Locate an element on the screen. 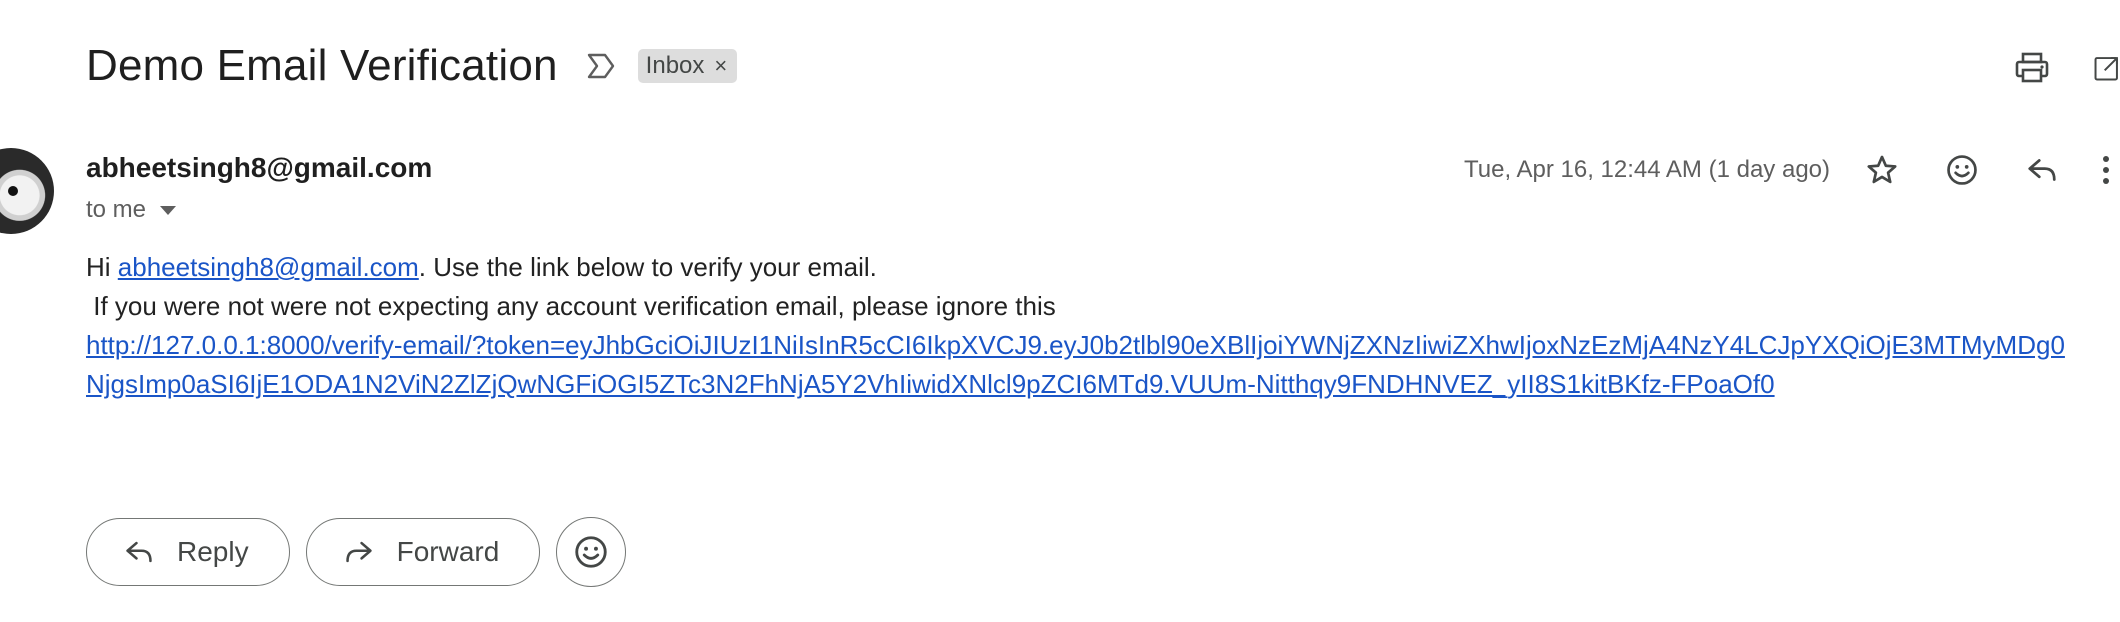 The height and width of the screenshot is (622, 2120). remove-label-icon: × is located at coordinates (720, 66).